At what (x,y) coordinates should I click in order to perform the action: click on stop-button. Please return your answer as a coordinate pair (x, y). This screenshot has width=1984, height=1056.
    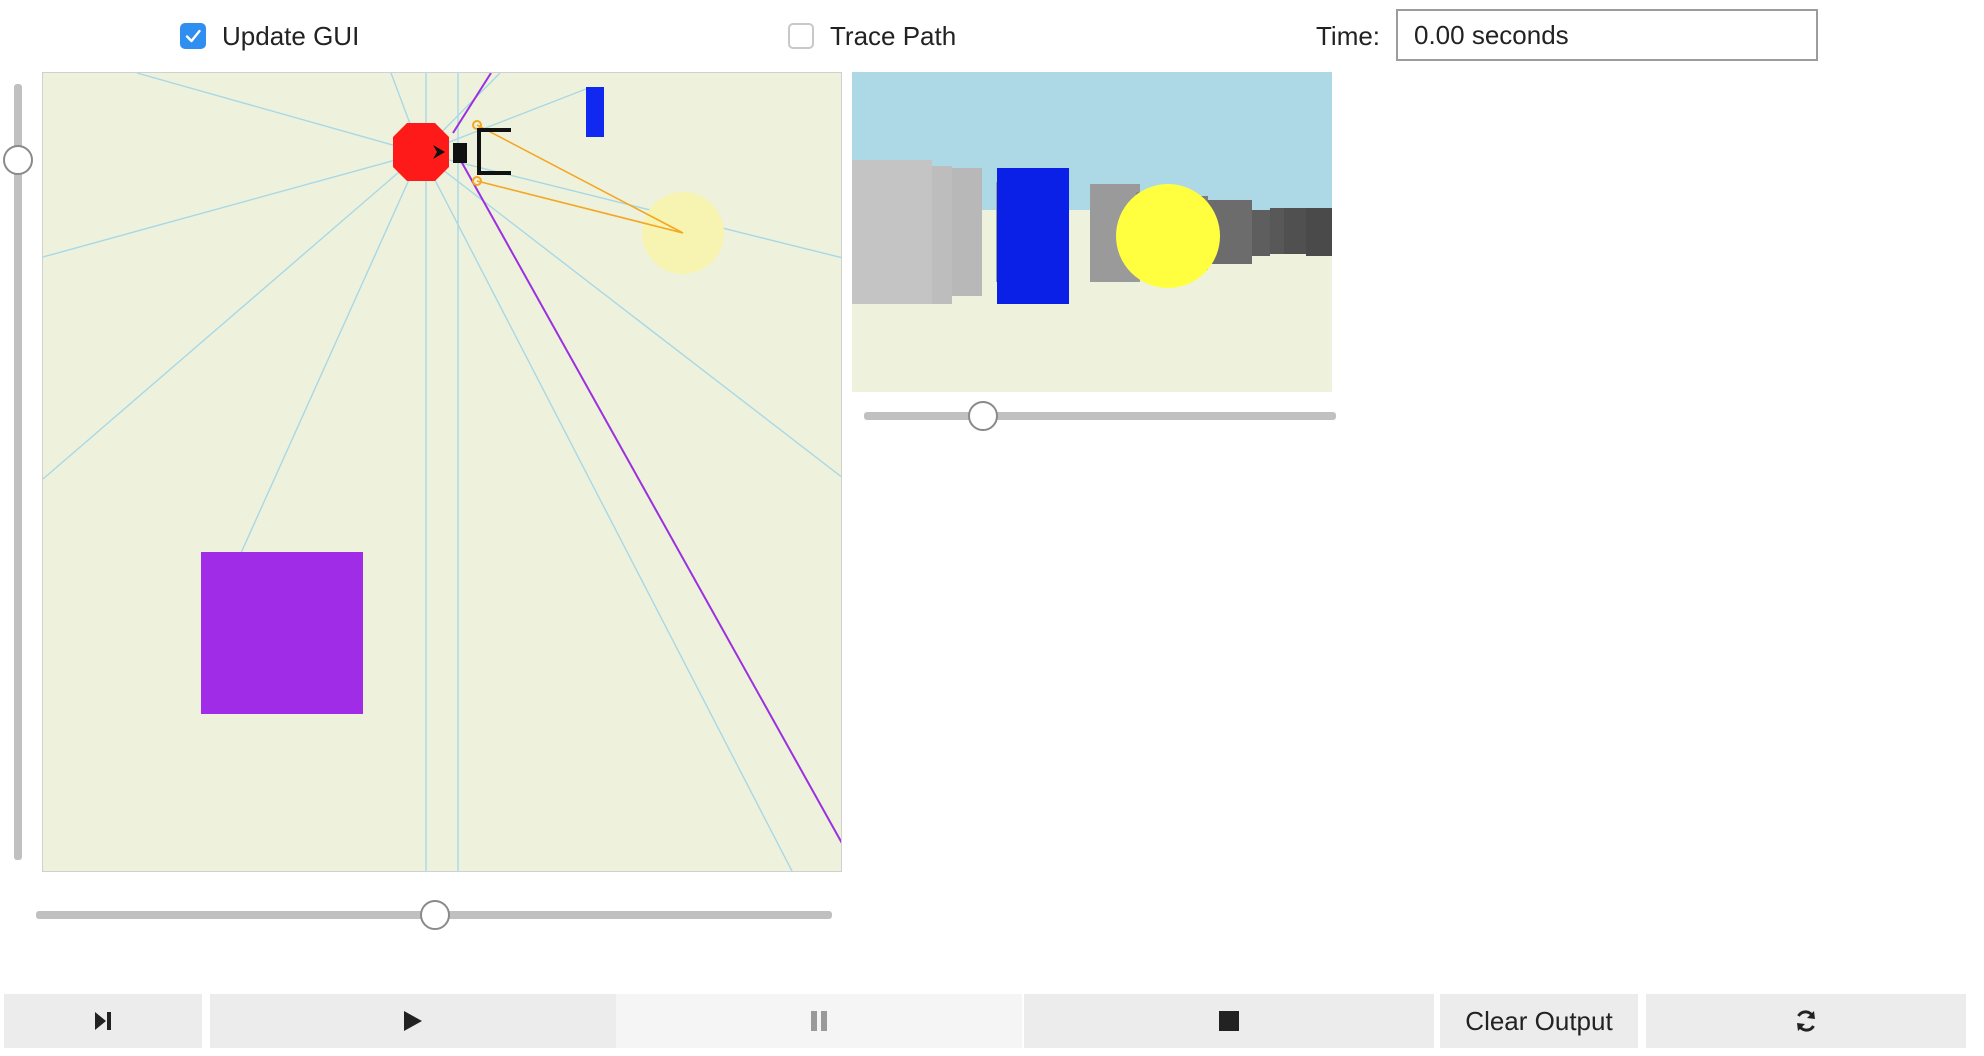
    Looking at the image, I should click on (1229, 1021).